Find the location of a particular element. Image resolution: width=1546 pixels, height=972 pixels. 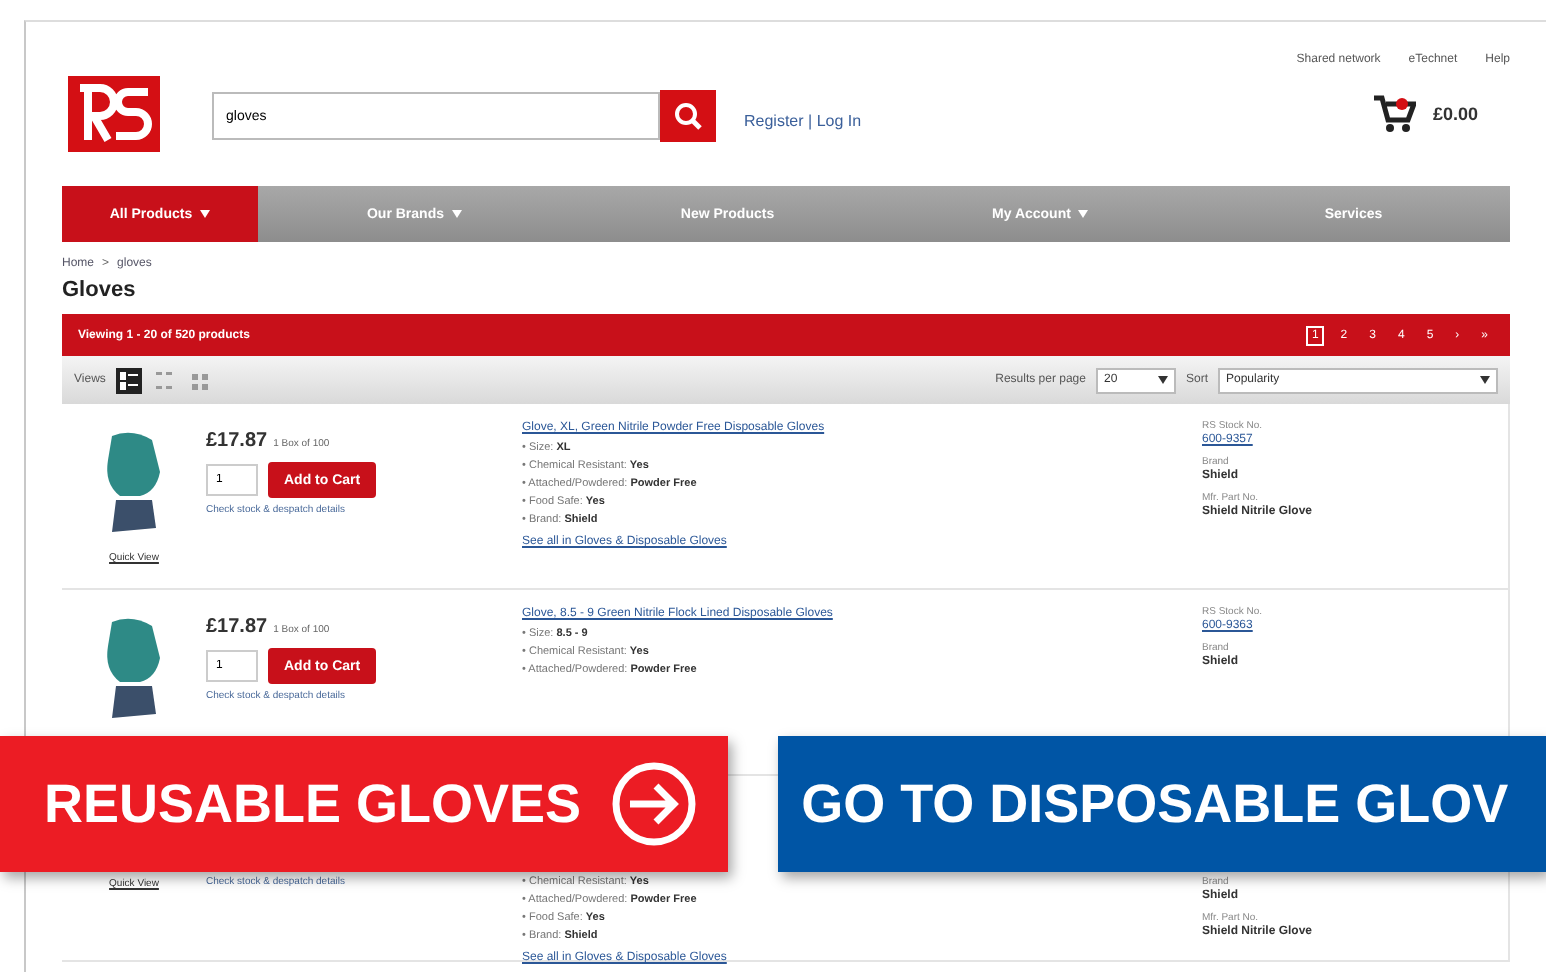

cart-icon is located at coordinates (1394, 114).